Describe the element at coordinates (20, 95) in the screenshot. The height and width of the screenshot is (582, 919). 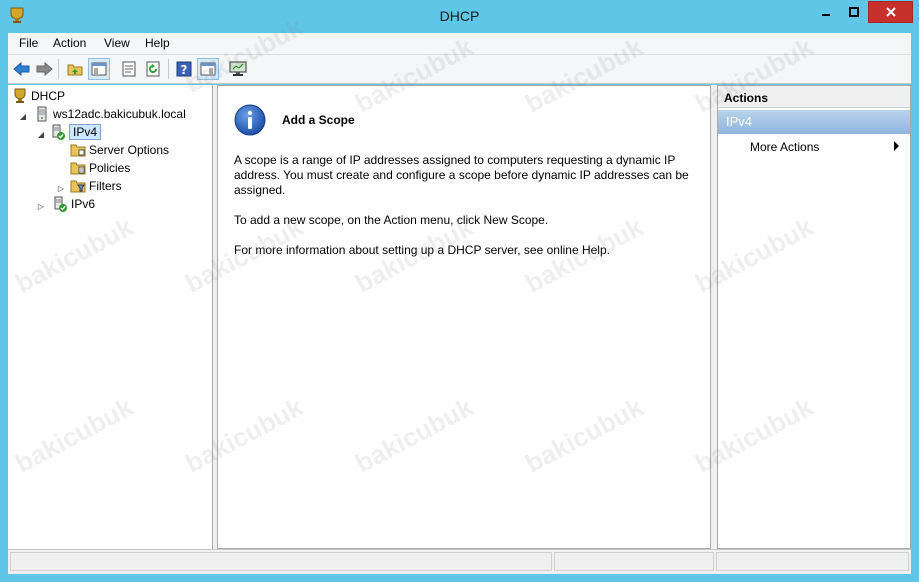
I see `dhcp-trophy-icon` at that location.